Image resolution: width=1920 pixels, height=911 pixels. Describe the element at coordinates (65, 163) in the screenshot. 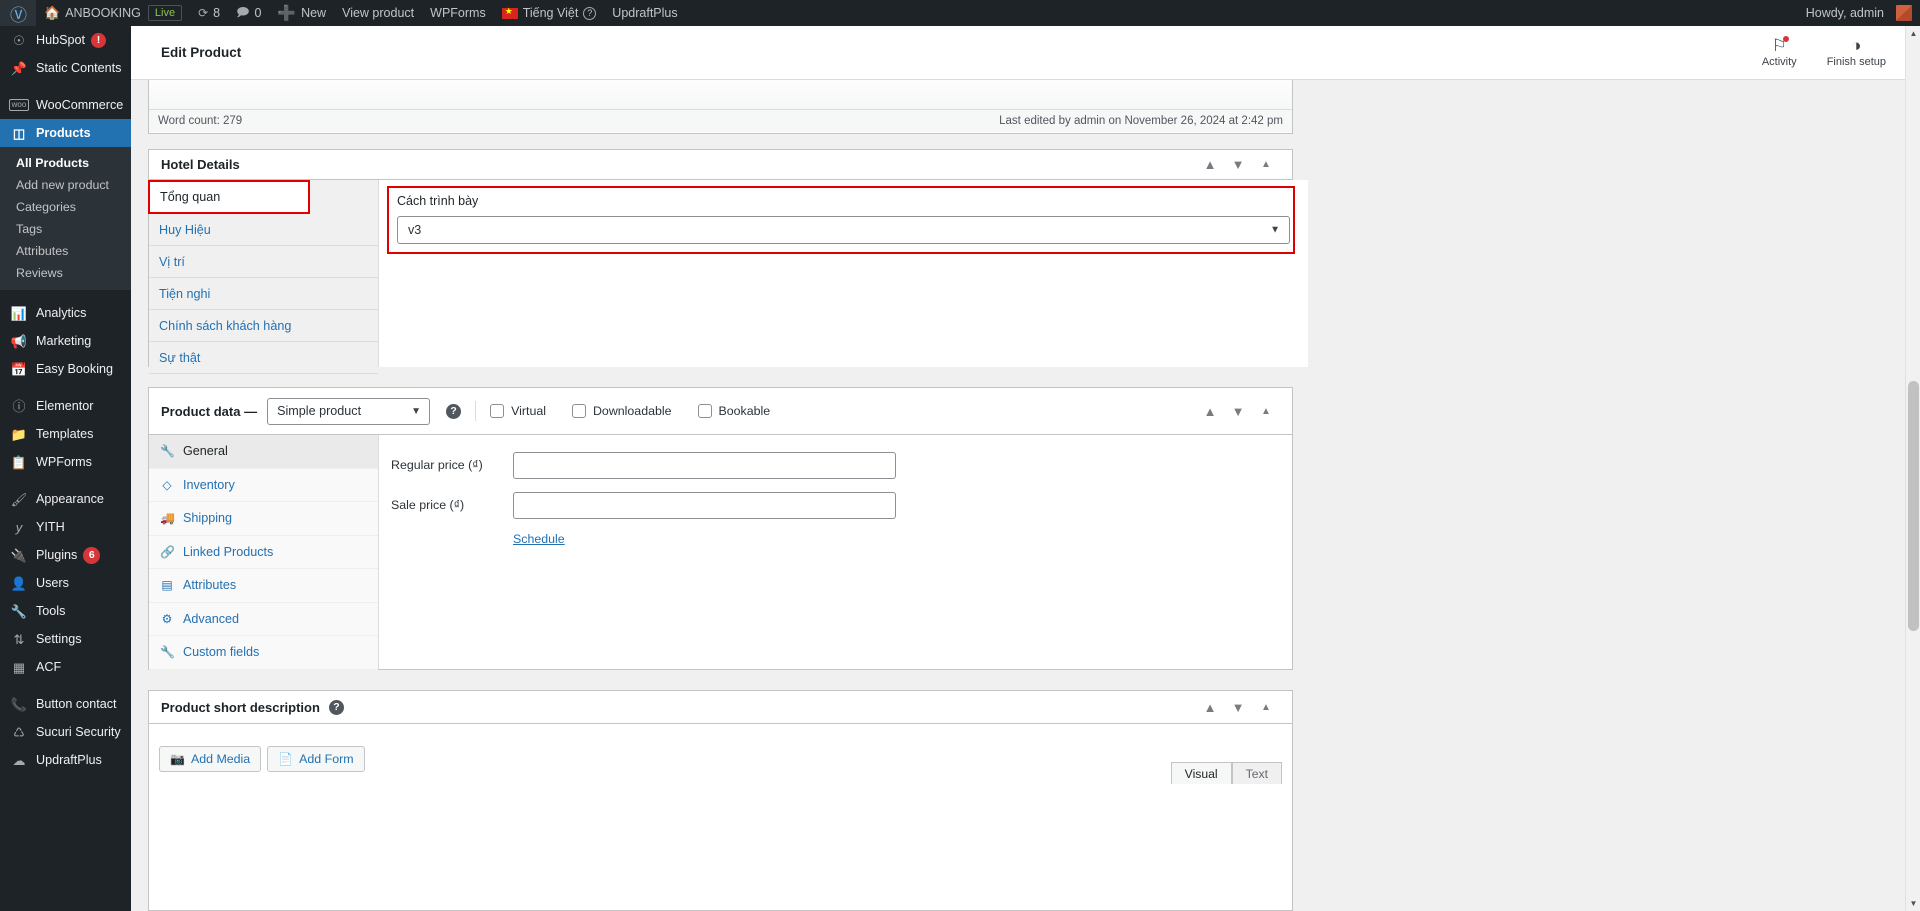

I see `sidebar-item-all-products: All Products` at that location.